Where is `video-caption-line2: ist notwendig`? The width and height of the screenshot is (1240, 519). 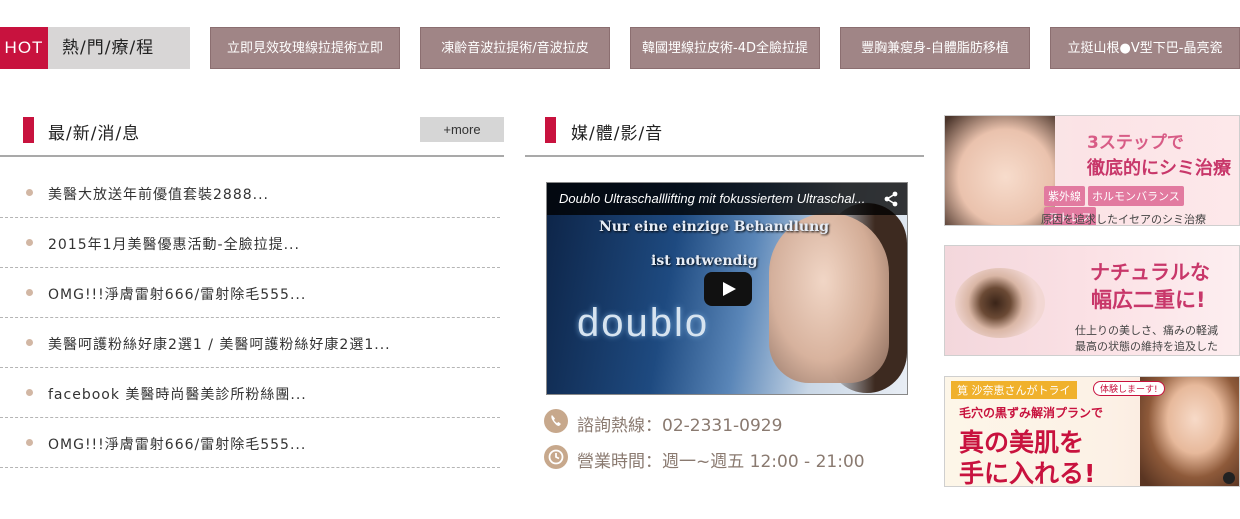
video-caption-line2: ist notwendig is located at coordinates (704, 261).